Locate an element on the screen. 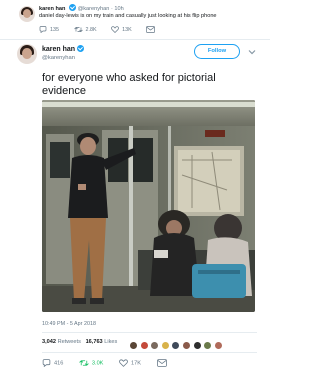  quoted-author-name: karen han is located at coordinates (52, 9).